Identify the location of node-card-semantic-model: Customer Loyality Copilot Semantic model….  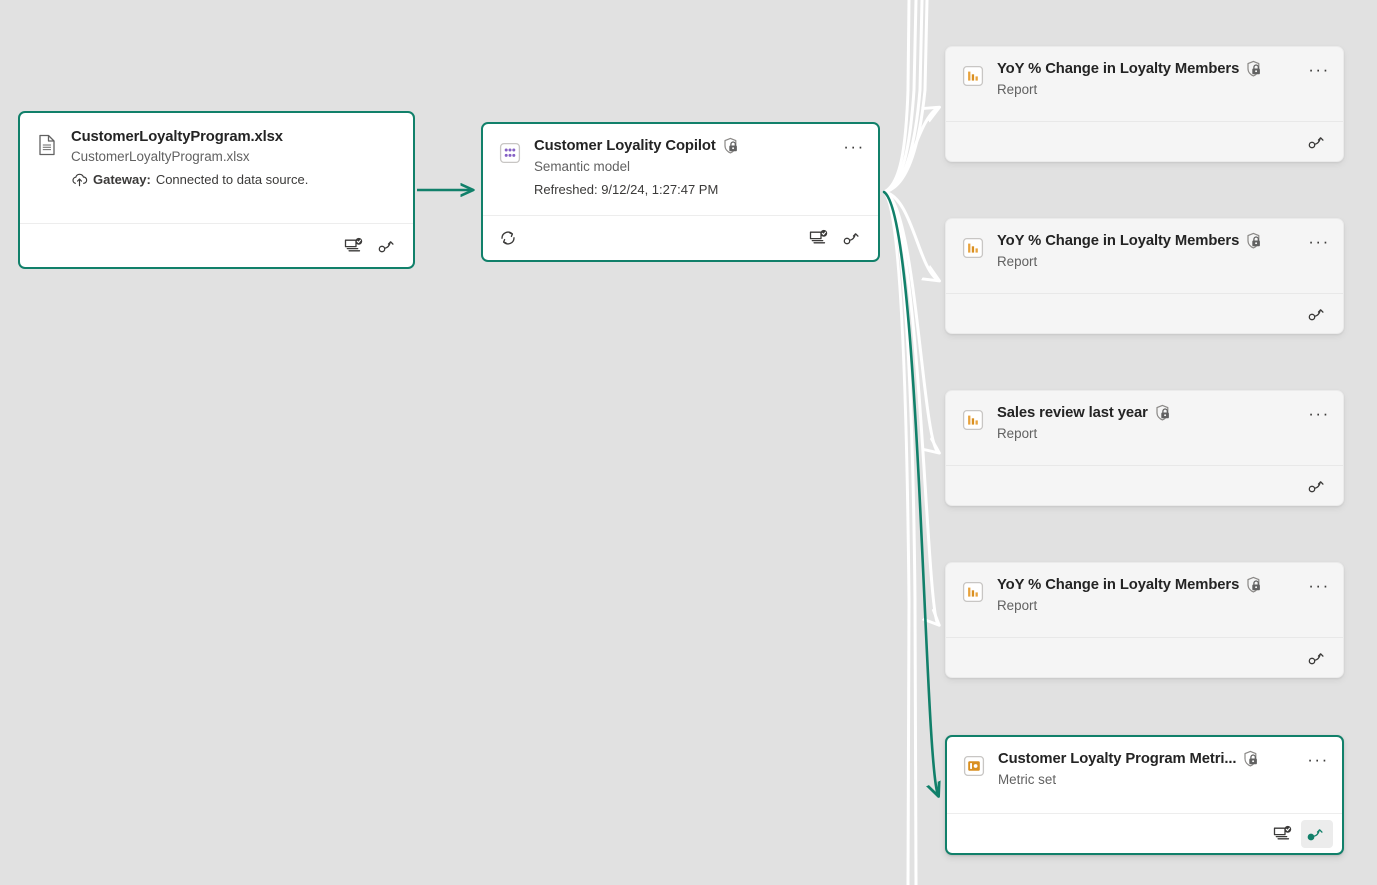
(680, 192).